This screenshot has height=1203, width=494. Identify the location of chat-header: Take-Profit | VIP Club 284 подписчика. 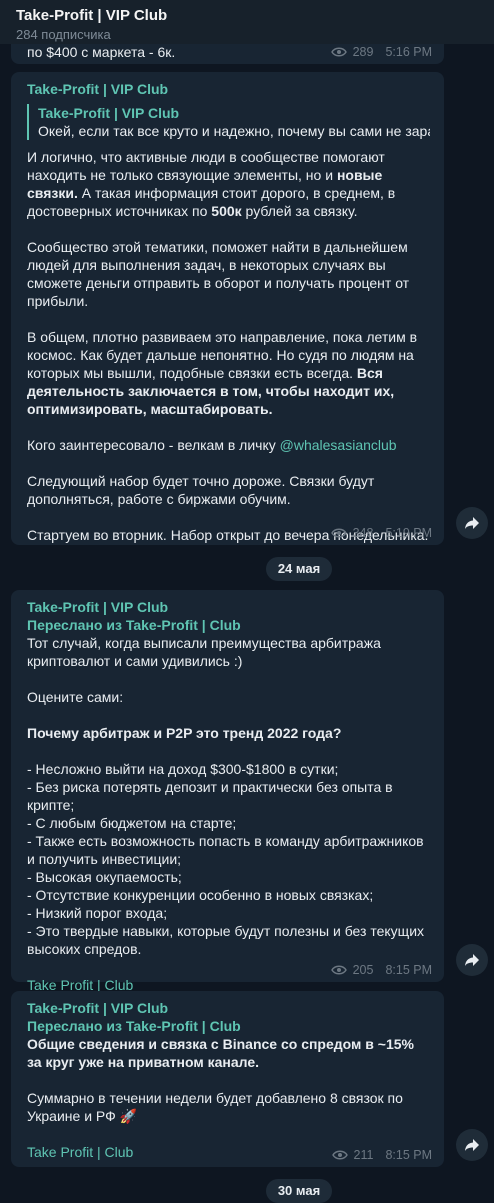
(247, 22).